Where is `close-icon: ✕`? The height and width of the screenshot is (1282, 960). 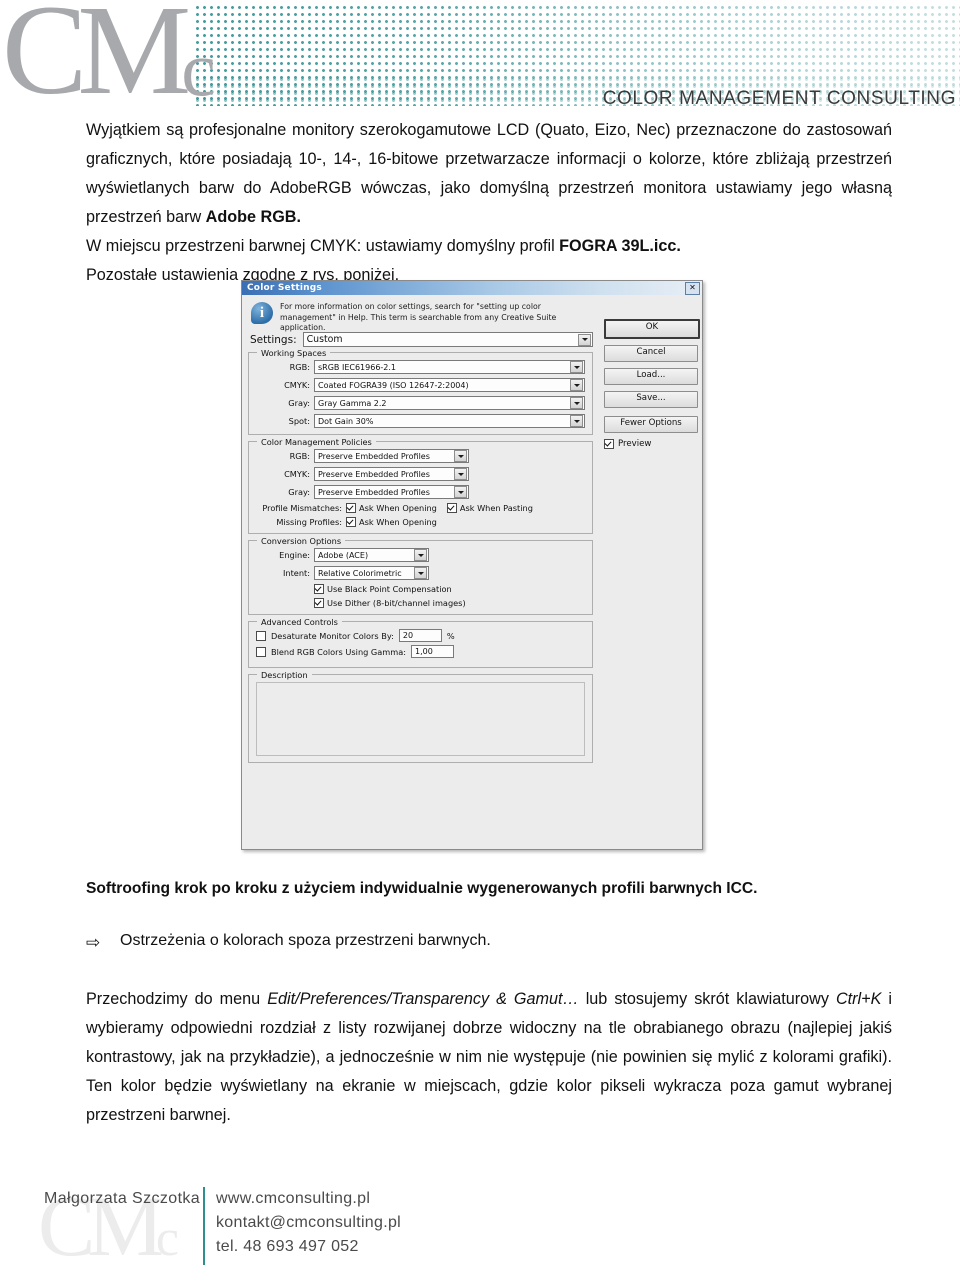
close-icon: ✕ is located at coordinates (692, 288).